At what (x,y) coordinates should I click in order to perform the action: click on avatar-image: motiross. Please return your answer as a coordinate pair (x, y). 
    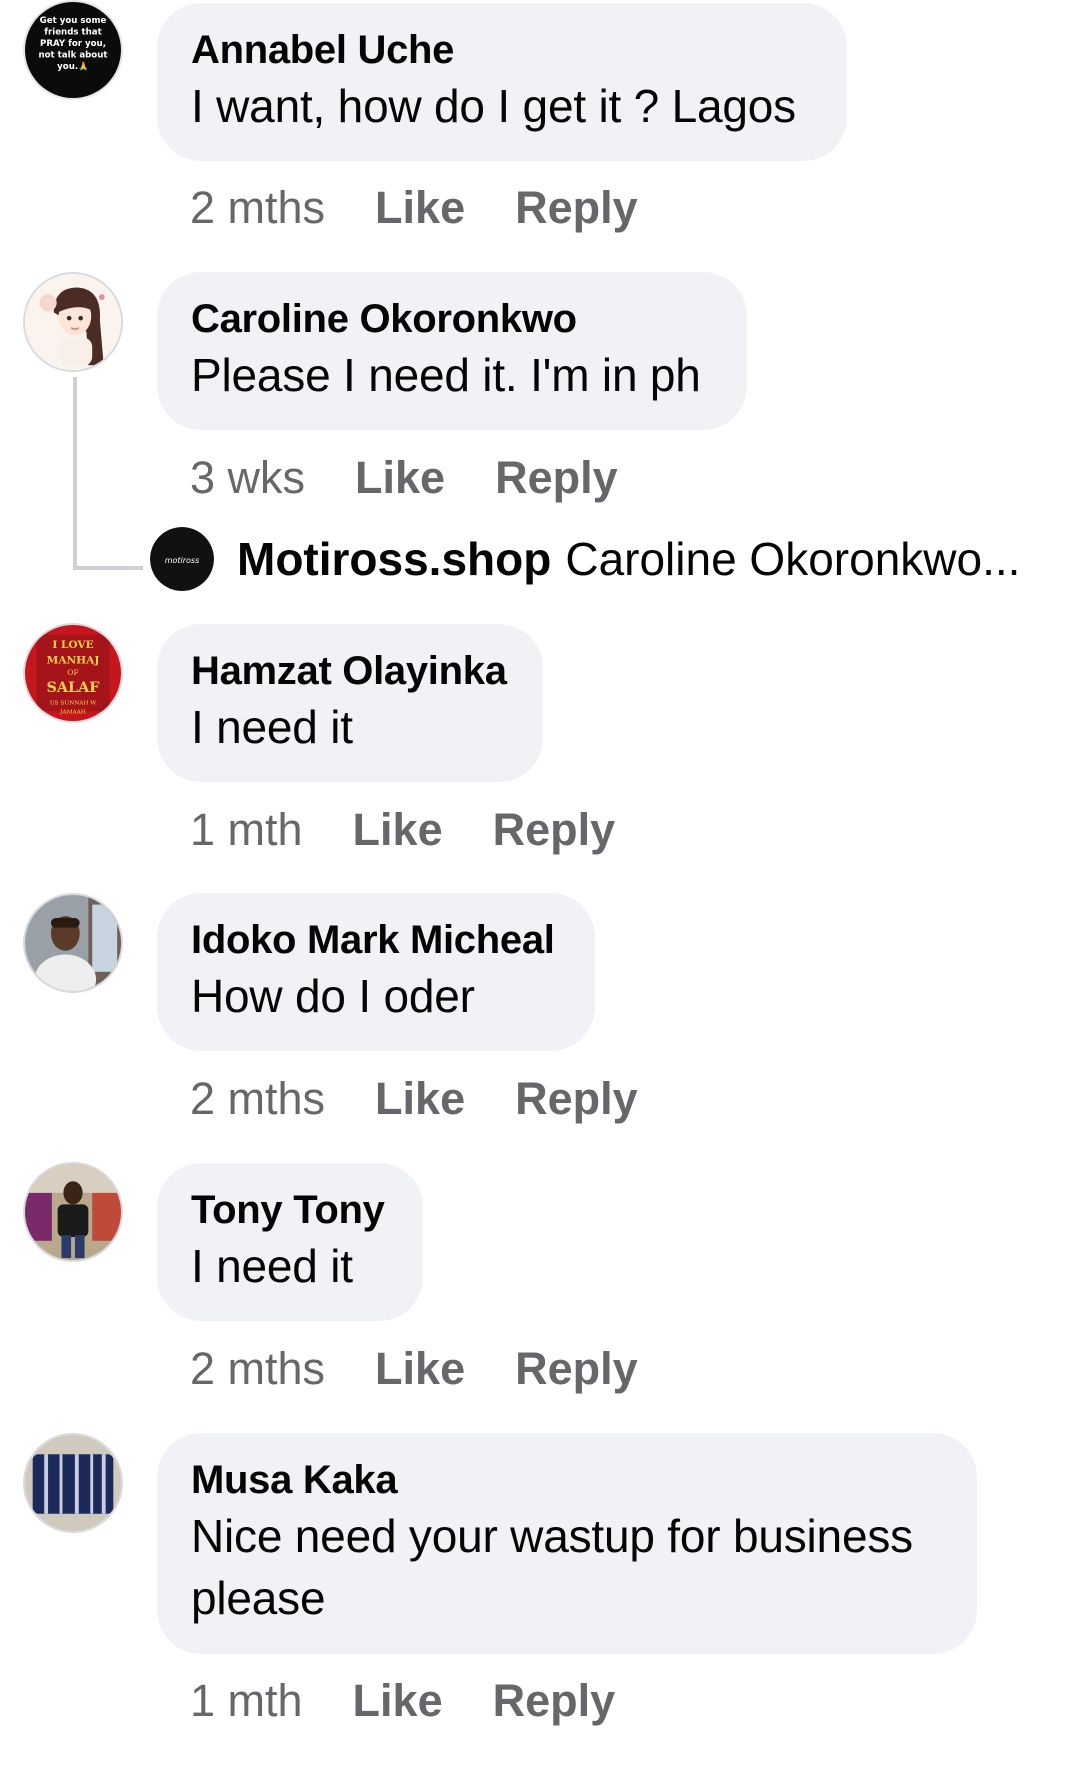
    Looking at the image, I should click on (182, 559).